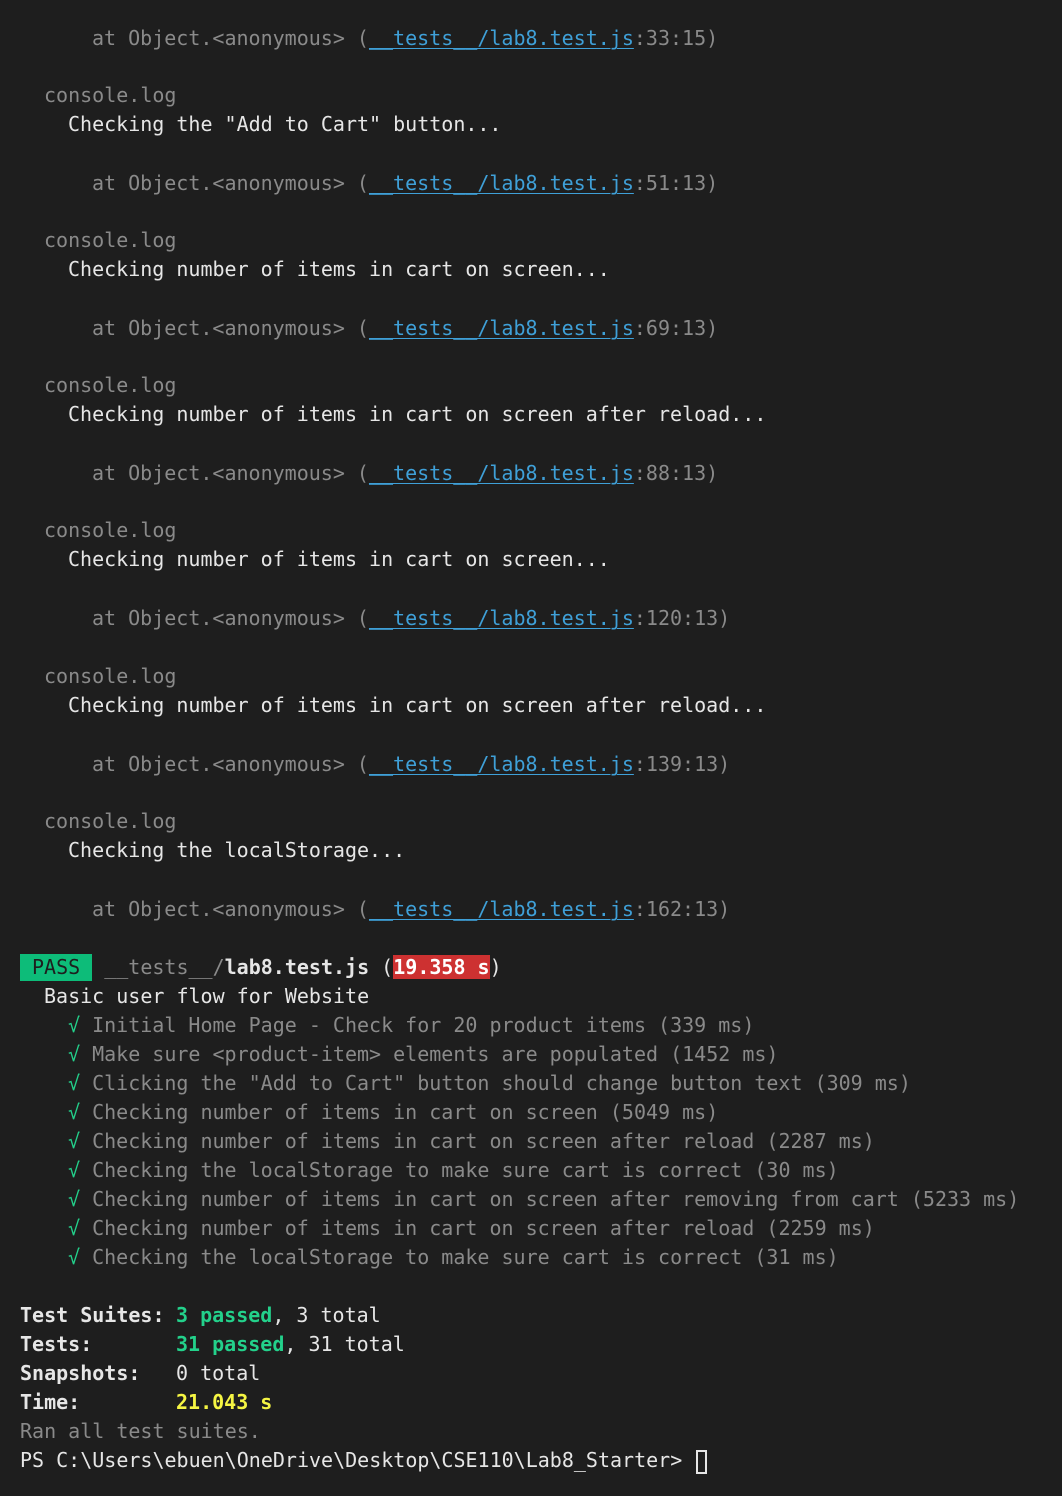 Image resolution: width=1062 pixels, height=1496 pixels. What do you see at coordinates (862, 1083) in the screenshot?
I see `test-case-time: (309 ms)` at bounding box center [862, 1083].